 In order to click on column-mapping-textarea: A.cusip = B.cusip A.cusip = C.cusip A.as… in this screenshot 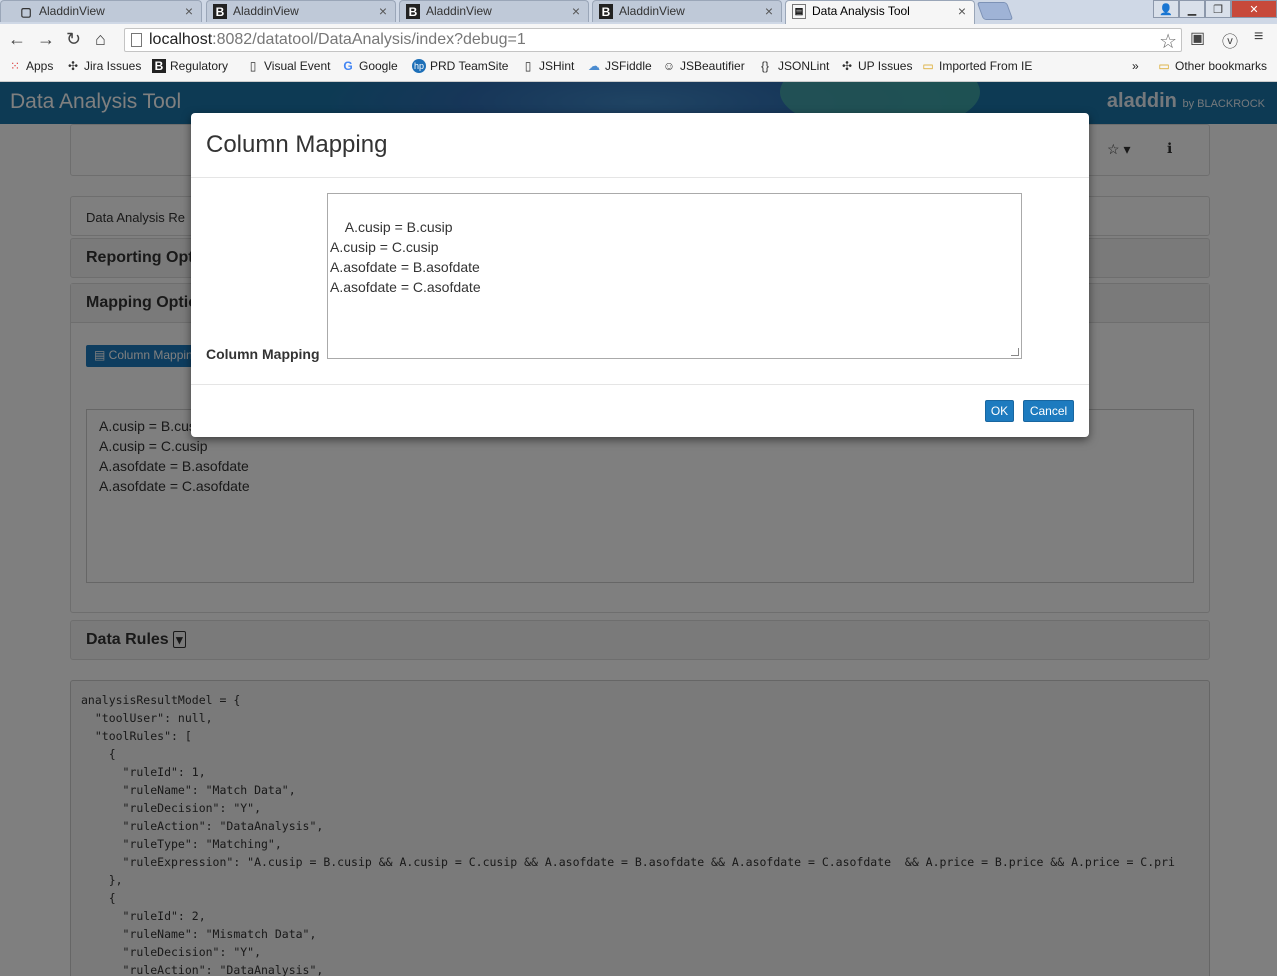, I will do `click(674, 276)`.